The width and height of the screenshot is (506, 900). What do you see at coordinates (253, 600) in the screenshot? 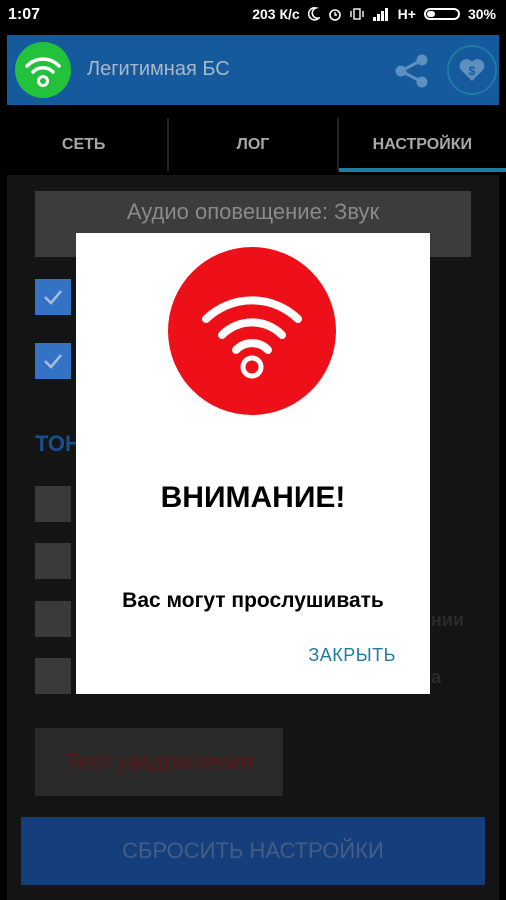
I see `dialog-message: Вас могут прослушивать` at bounding box center [253, 600].